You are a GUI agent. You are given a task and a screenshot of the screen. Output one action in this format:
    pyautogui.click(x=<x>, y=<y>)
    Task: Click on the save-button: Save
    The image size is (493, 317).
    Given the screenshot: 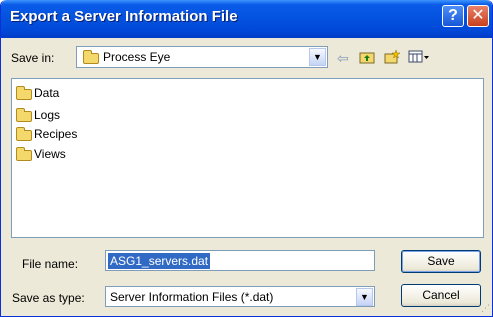 What is the action you would take?
    pyautogui.click(x=441, y=261)
    